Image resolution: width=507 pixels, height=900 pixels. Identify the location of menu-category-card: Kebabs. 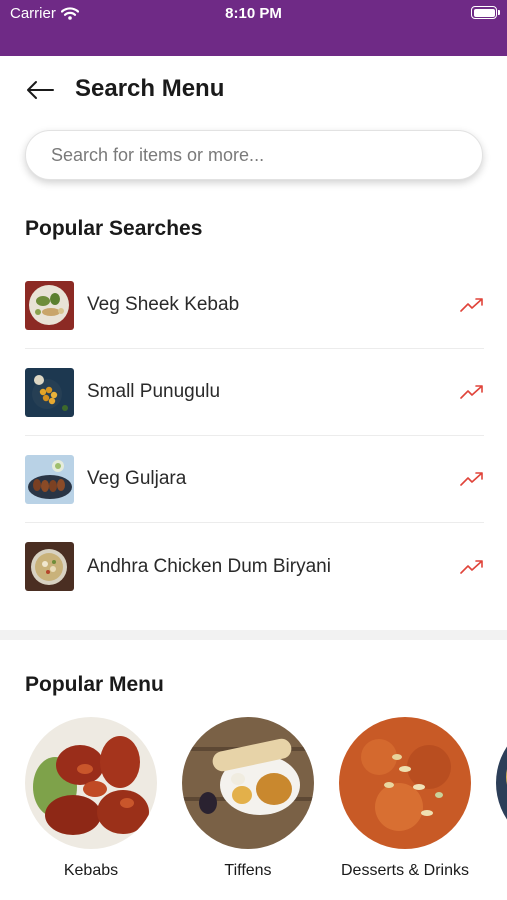
(91, 798).